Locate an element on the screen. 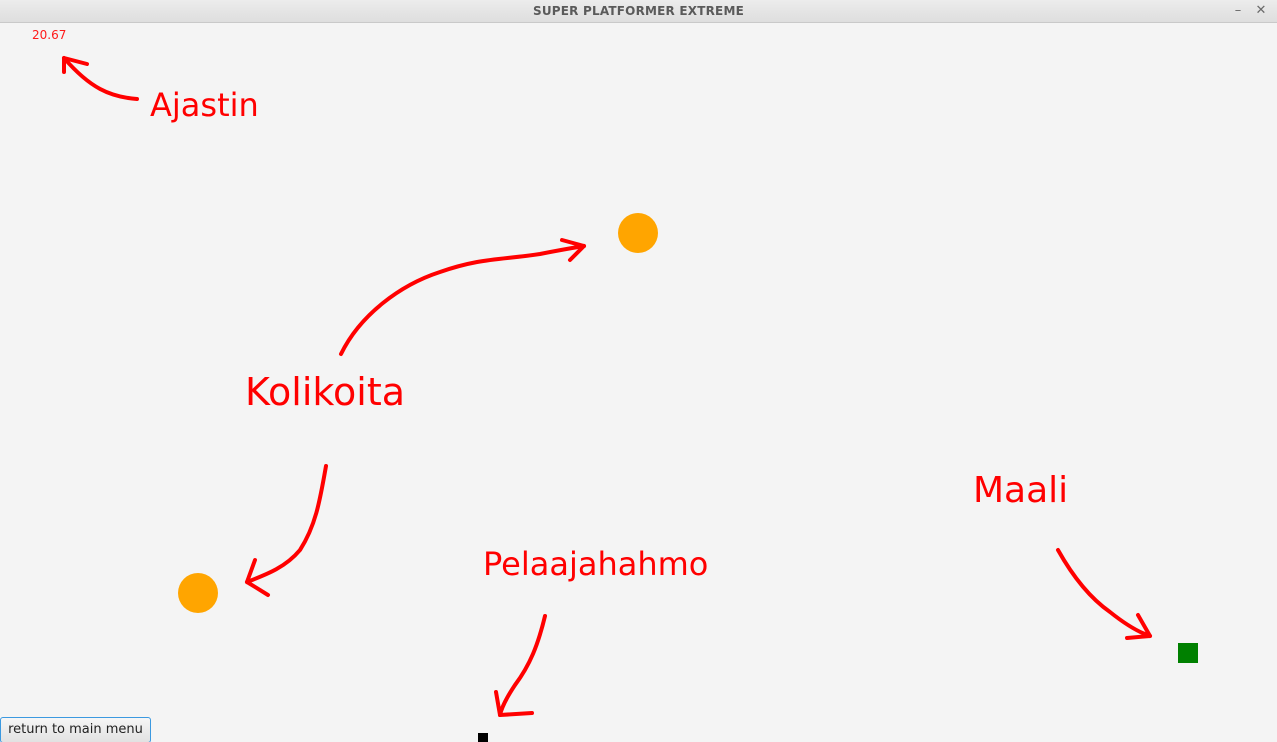  annotation-timer-label: Ajastin is located at coordinates (204, 105).